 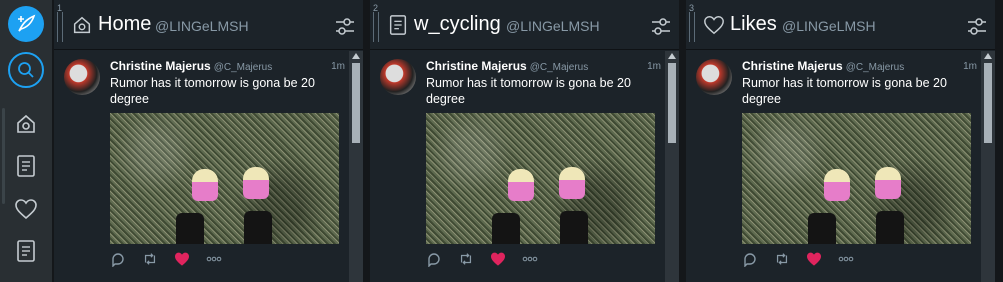 What do you see at coordinates (3, 156) in the screenshot?
I see `nav-scrollbar` at bounding box center [3, 156].